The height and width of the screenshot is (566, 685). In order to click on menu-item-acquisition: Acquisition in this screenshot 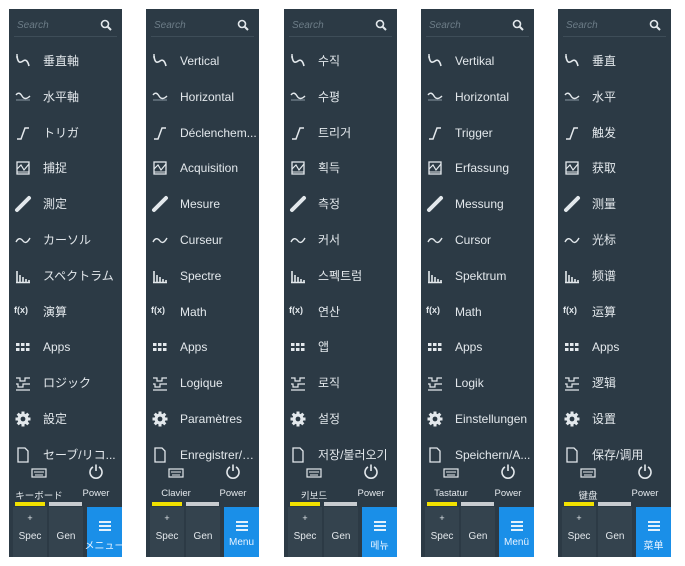, I will do `click(202, 168)`.